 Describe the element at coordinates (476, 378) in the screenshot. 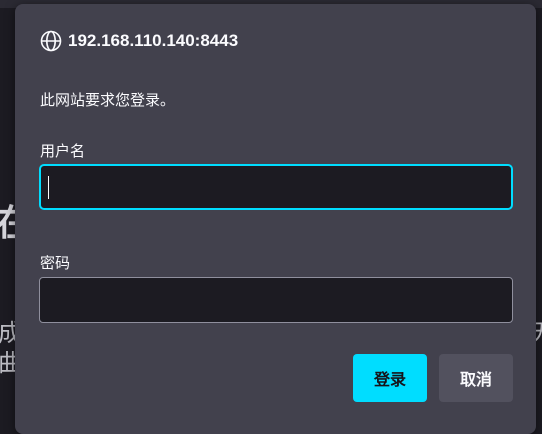

I see `cancel-button: 取消` at that location.